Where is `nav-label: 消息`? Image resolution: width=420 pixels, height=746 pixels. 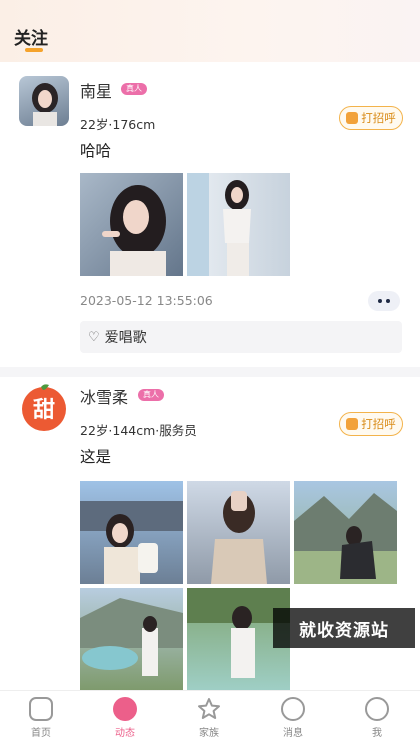 nav-label: 消息 is located at coordinates (293, 733).